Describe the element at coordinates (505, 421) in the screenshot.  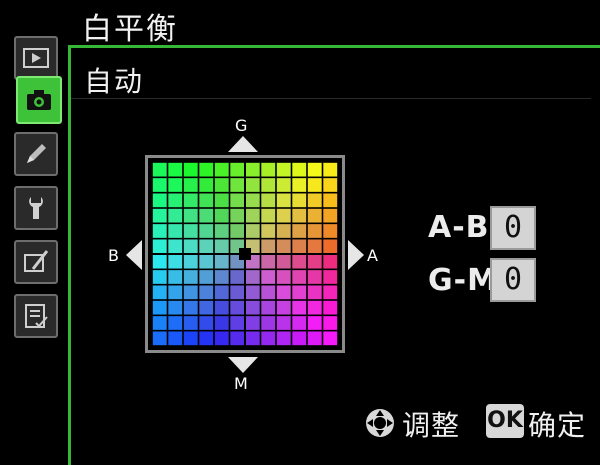
I see `ok-button: OK` at that location.